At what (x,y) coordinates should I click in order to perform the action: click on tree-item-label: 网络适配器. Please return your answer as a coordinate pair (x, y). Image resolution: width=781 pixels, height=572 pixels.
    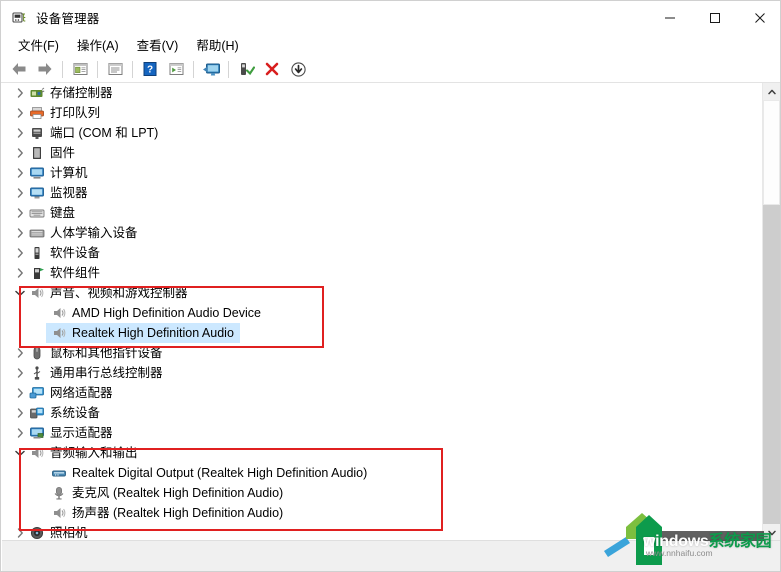
    Looking at the image, I should click on (81, 393).